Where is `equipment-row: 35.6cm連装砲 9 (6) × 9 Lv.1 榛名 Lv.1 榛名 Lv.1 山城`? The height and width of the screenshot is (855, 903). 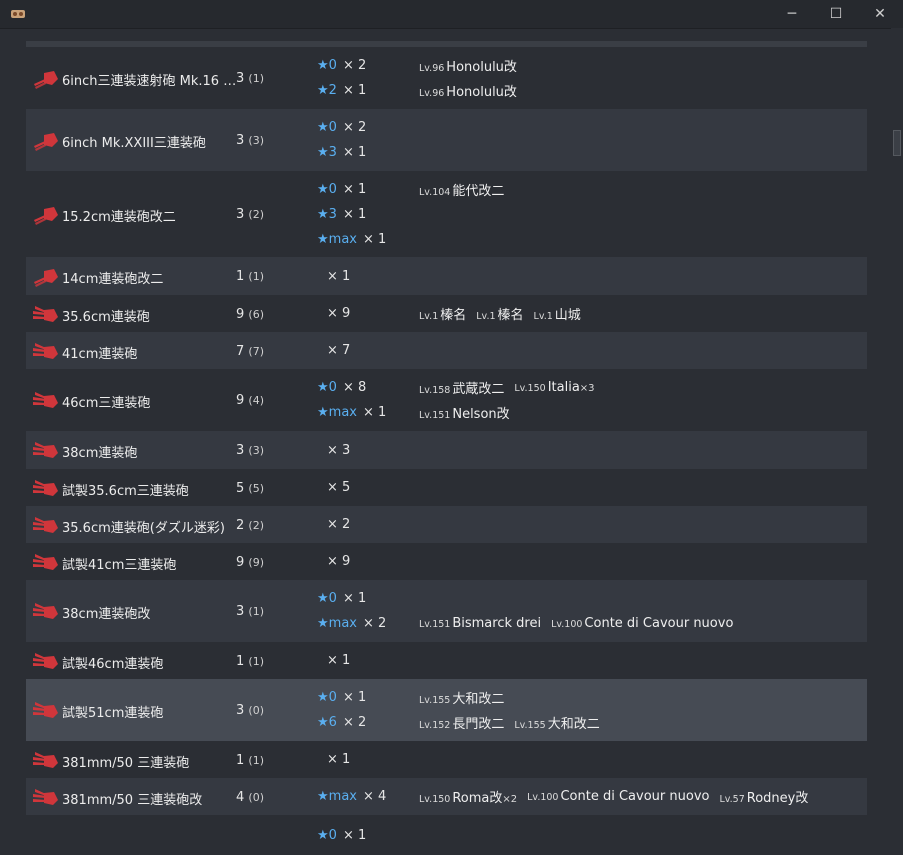 equipment-row: 35.6cm連装砲 9 (6) × 9 Lv.1 榛名 Lv.1 榛名 Lv.1 山城 is located at coordinates (446, 313).